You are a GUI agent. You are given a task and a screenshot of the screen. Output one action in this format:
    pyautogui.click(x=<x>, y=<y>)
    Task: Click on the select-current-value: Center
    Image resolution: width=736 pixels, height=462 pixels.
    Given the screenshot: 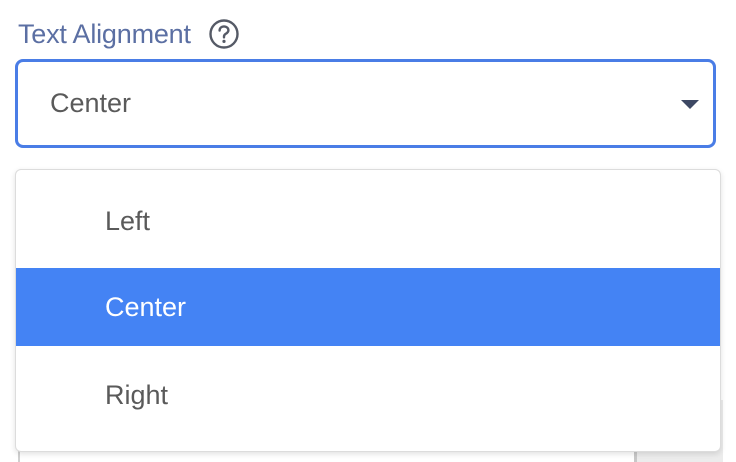 What is the action you would take?
    pyautogui.click(x=91, y=103)
    